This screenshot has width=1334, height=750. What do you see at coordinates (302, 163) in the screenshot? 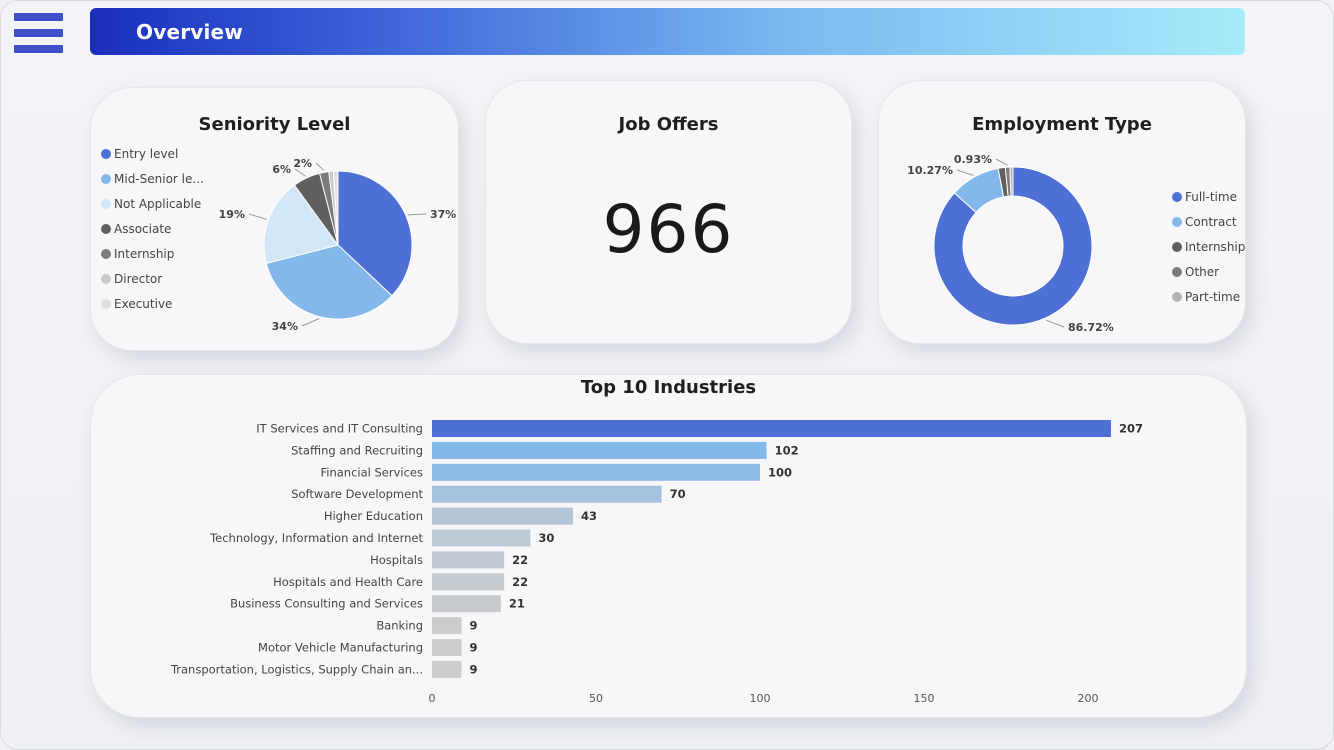
I see `data-label-internship: 2%` at bounding box center [302, 163].